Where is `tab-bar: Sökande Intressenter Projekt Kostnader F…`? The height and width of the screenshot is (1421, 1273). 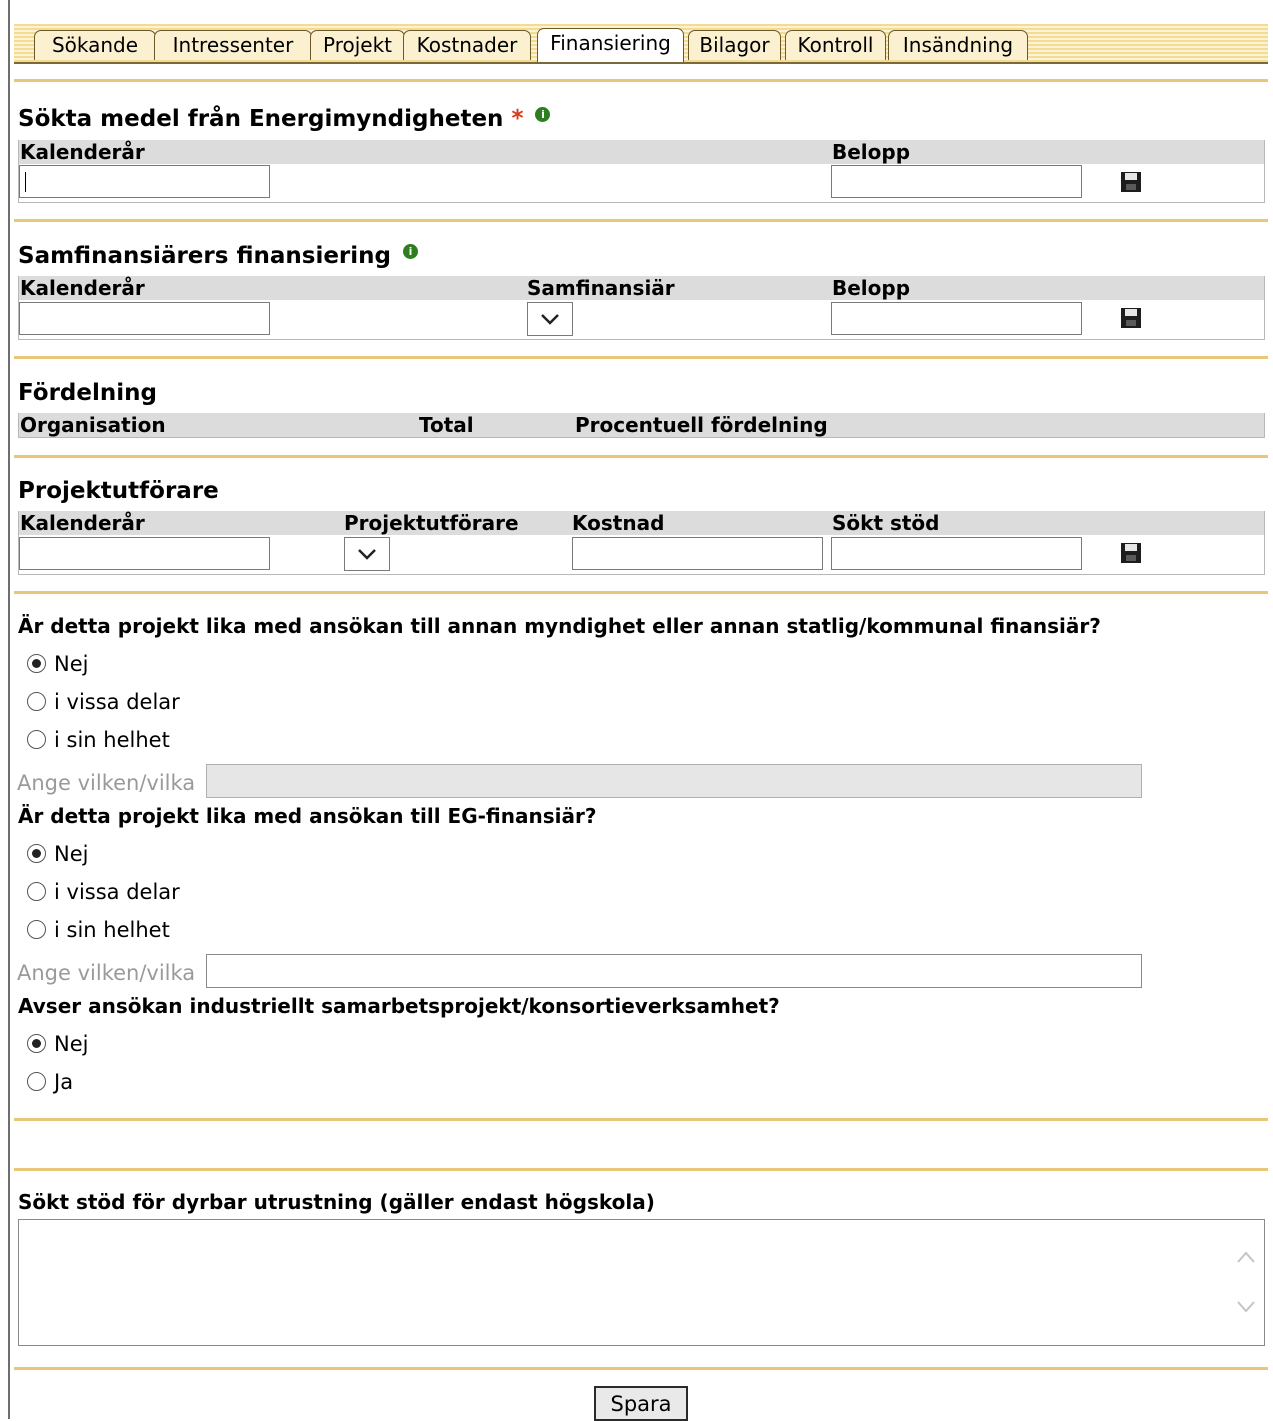 tab-bar: Sökande Intressenter Projekt Kostnader F… is located at coordinates (641, 44).